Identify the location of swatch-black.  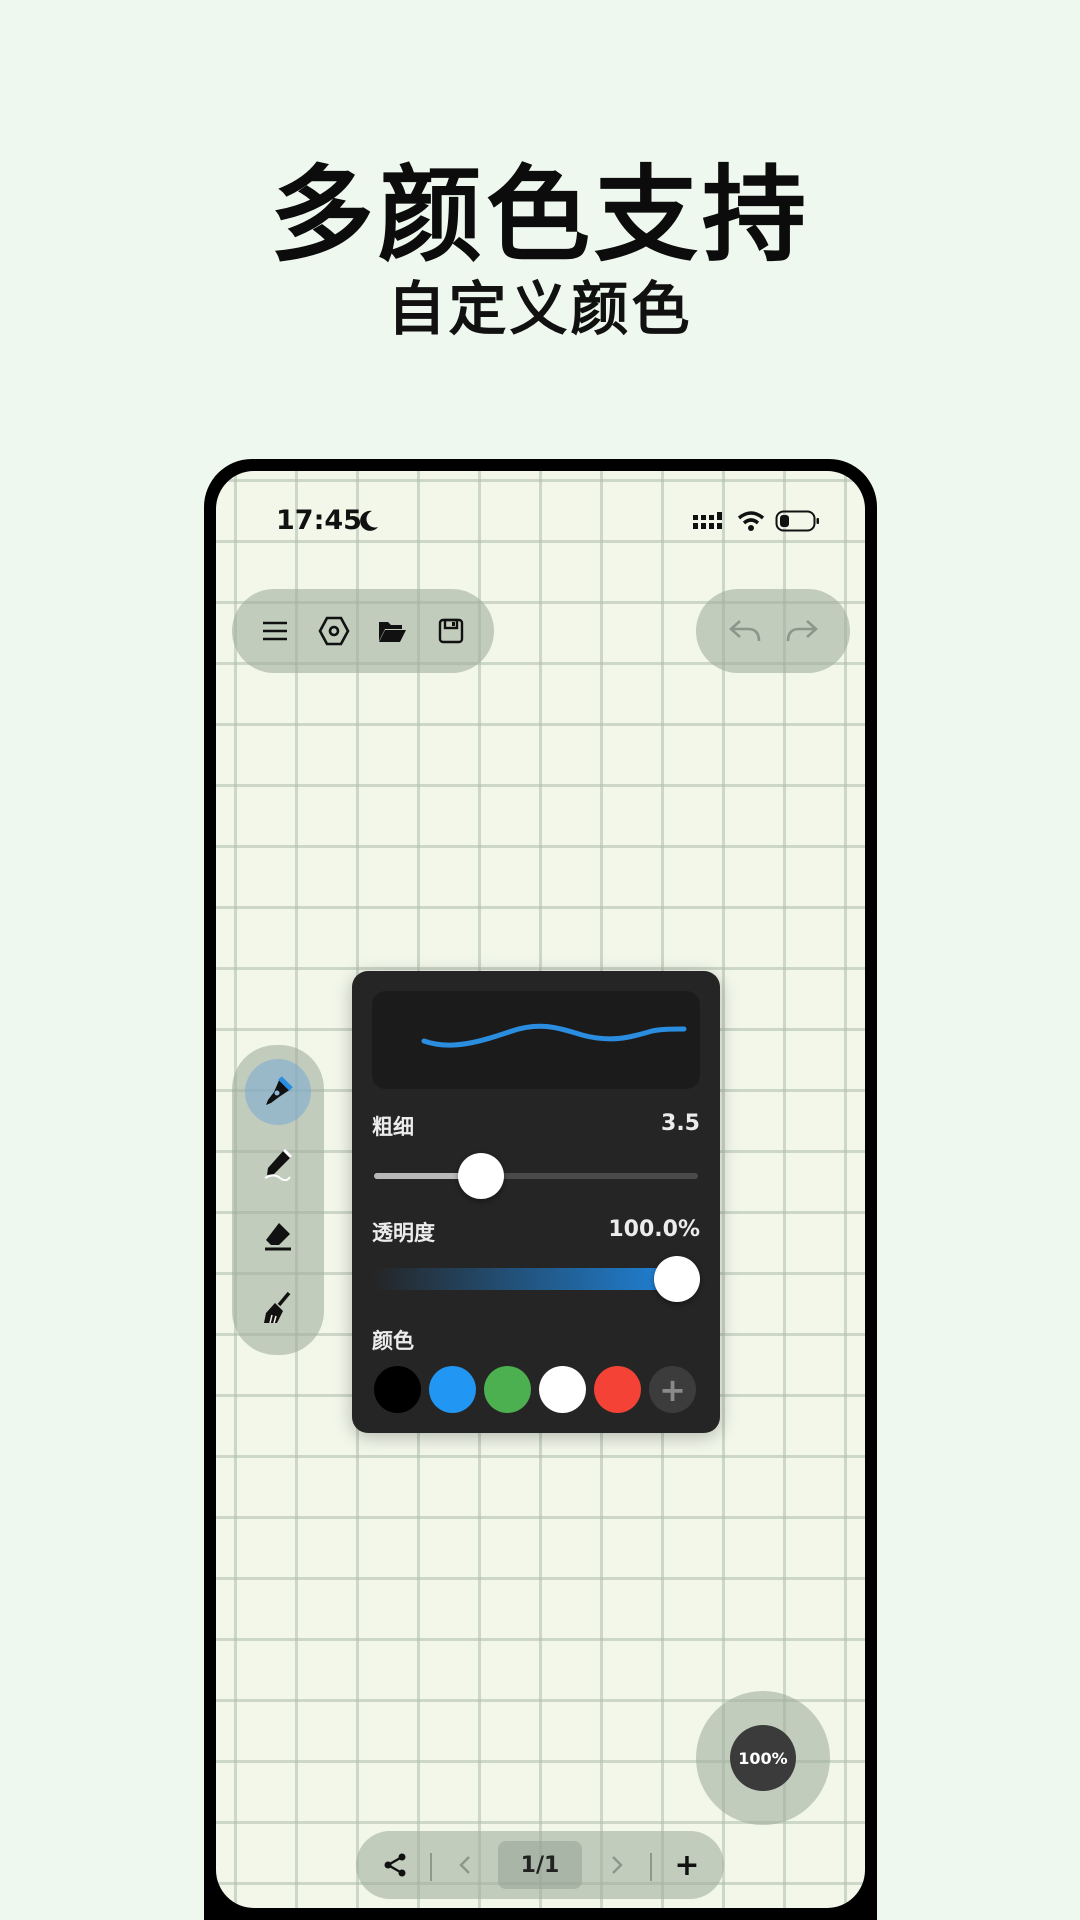
(397, 1389).